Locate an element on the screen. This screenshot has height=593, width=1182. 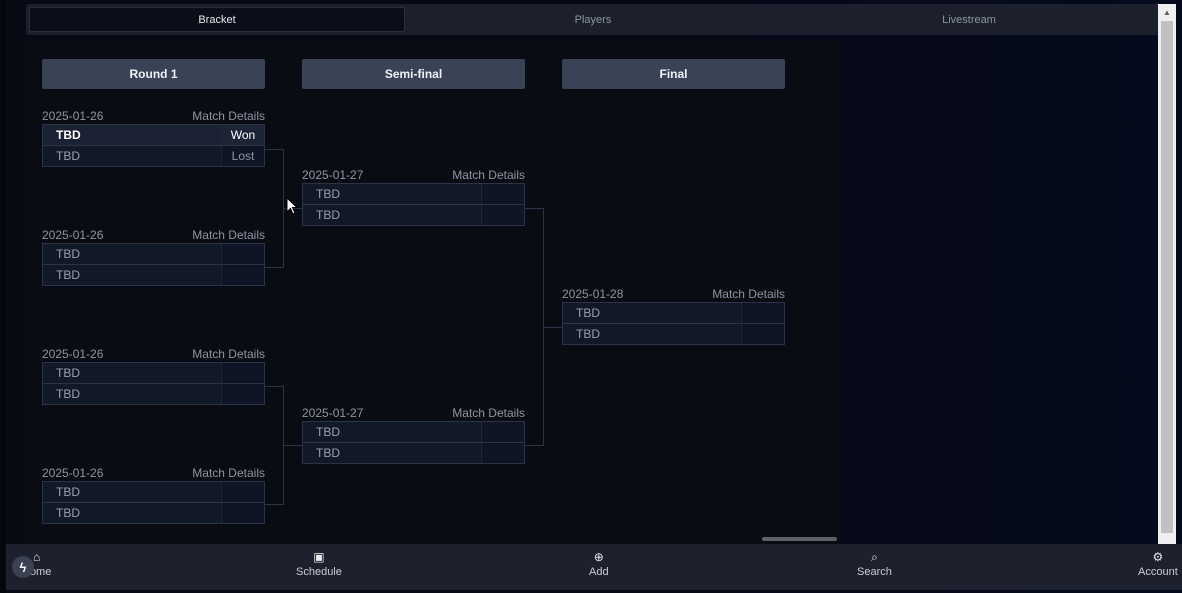
match-round1-1: 2025-01-26 Match Details TBD Won TBD Lost is located at coordinates (153, 137).